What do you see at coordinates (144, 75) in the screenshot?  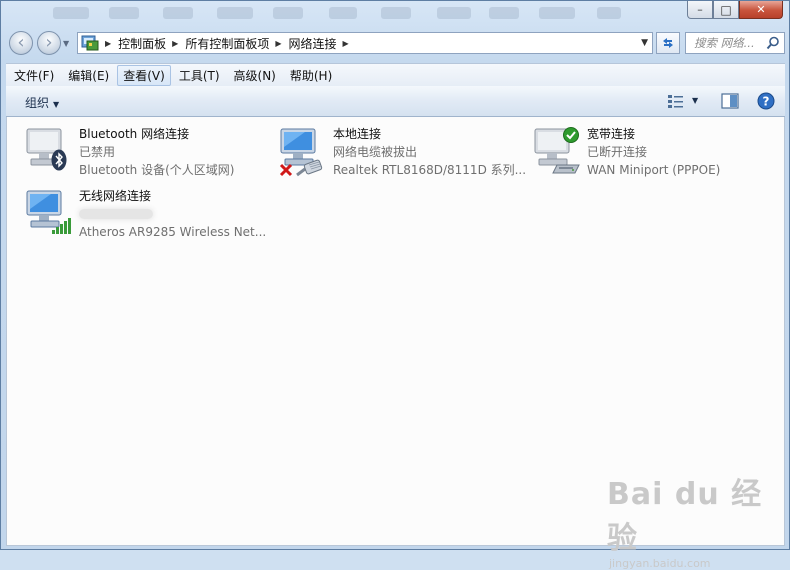 I see `menu-view: 查看(V)` at bounding box center [144, 75].